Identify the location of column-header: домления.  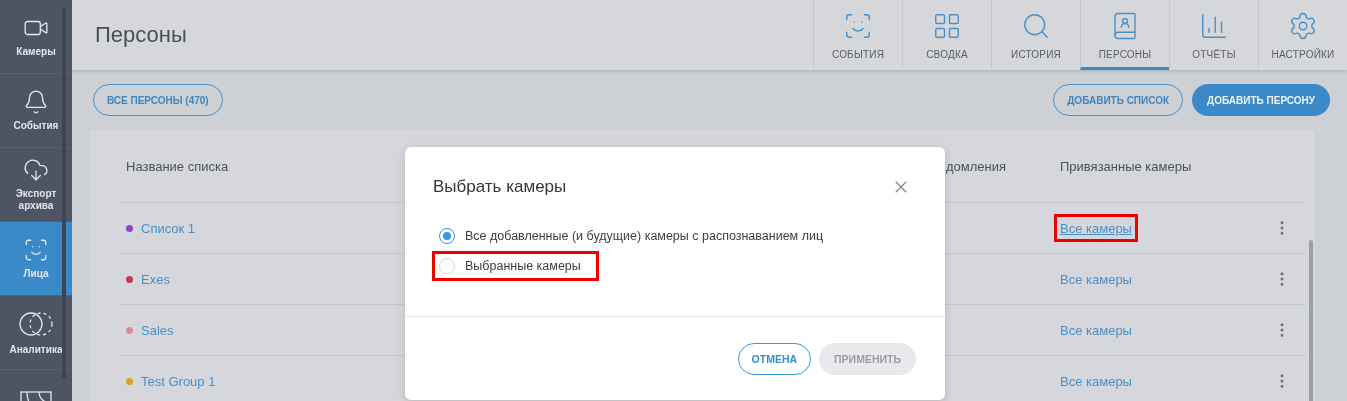
(976, 166).